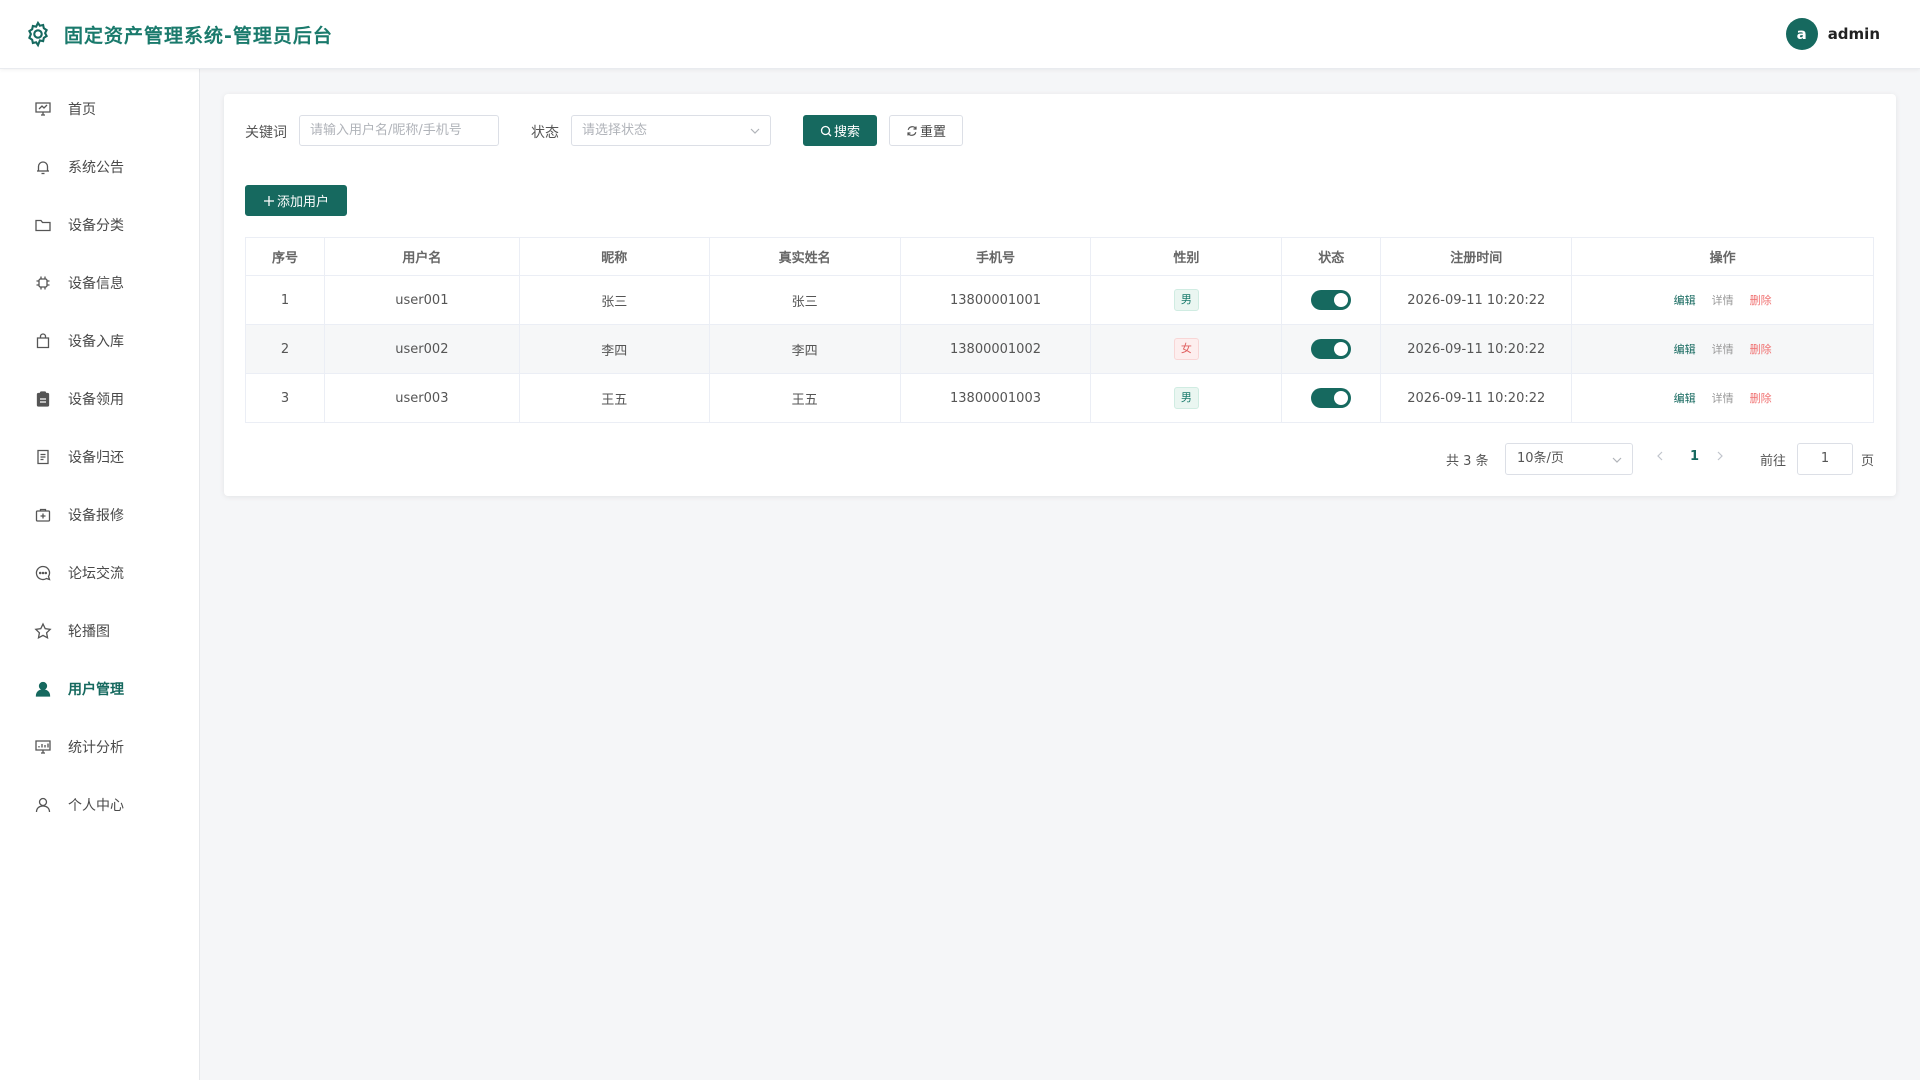  Describe the element at coordinates (422, 398) in the screenshot. I see `cell-username: user003` at that location.